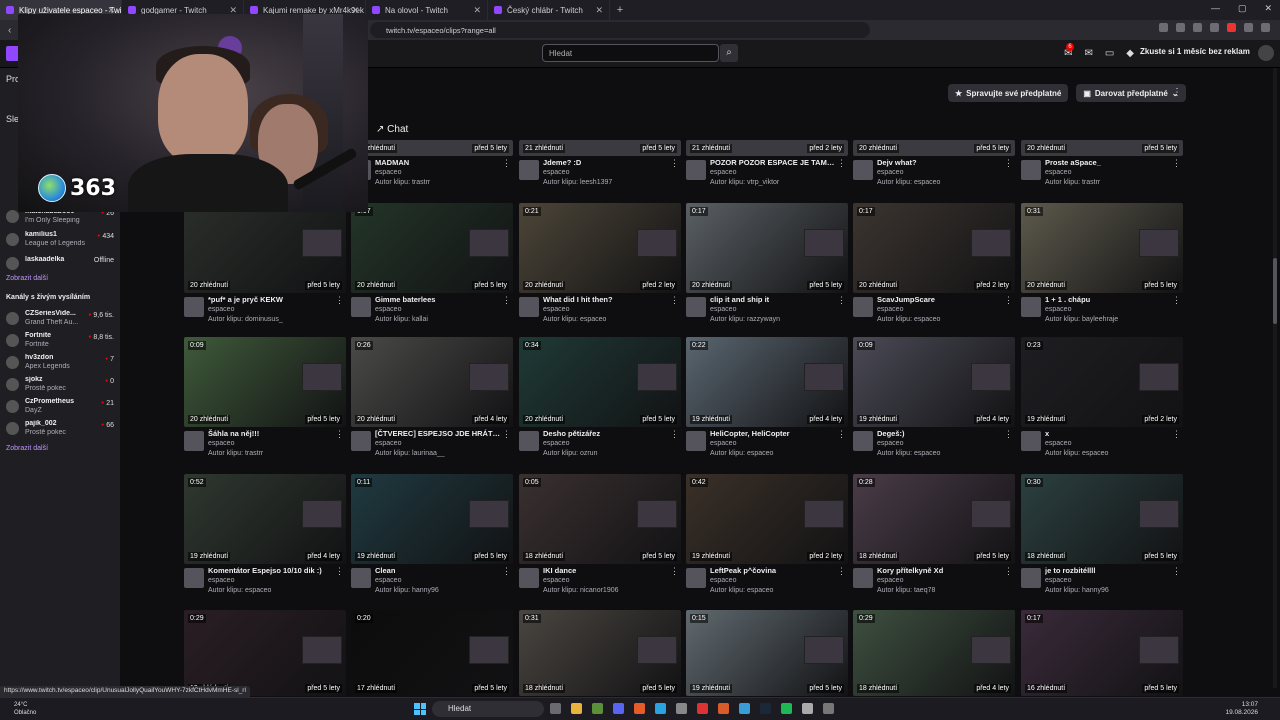 This screenshot has width=1280, height=720. Describe the element at coordinates (600, 148) in the screenshot. I see `clip-thumbnail: 21 zhlédnutí před 5 lety` at that location.